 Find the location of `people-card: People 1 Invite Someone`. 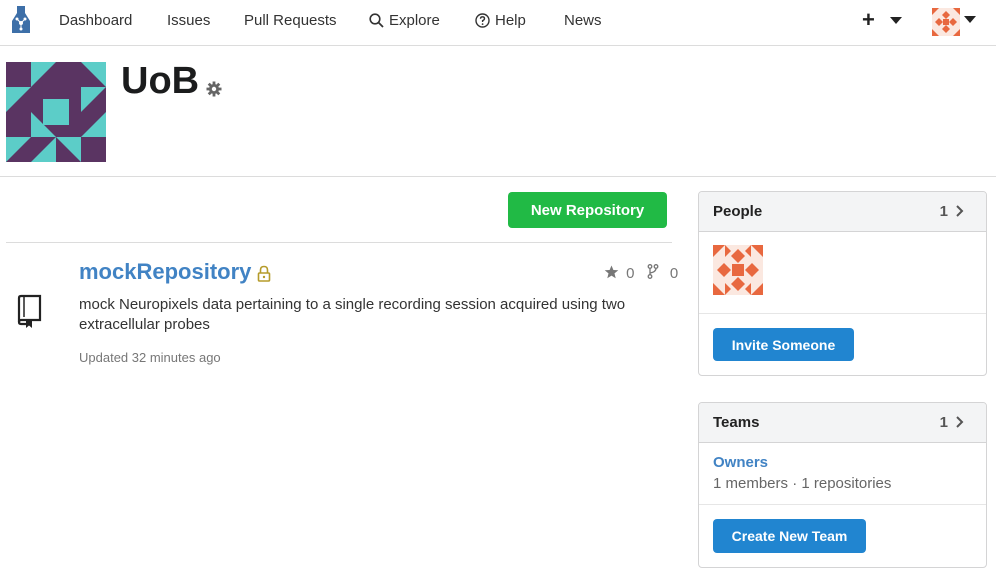

people-card: People 1 Invite Someone is located at coordinates (842, 283).